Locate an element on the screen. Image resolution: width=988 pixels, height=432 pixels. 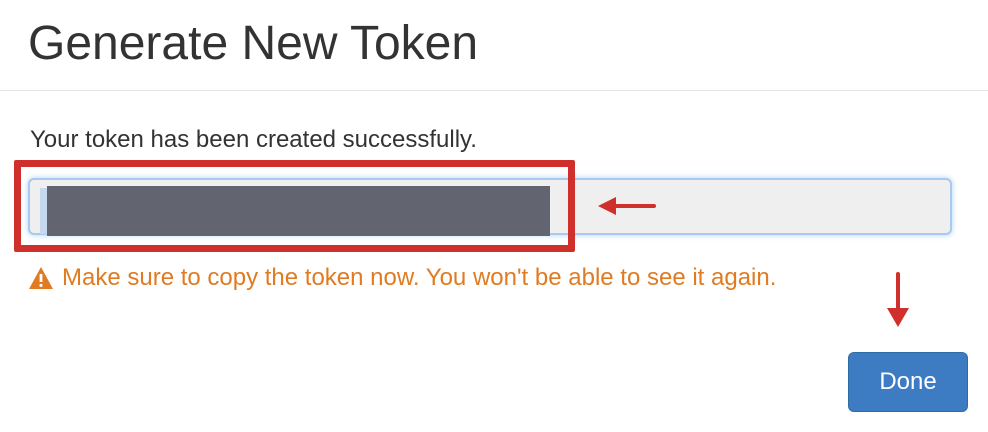
arrow-left-icon is located at coordinates (627, 206).